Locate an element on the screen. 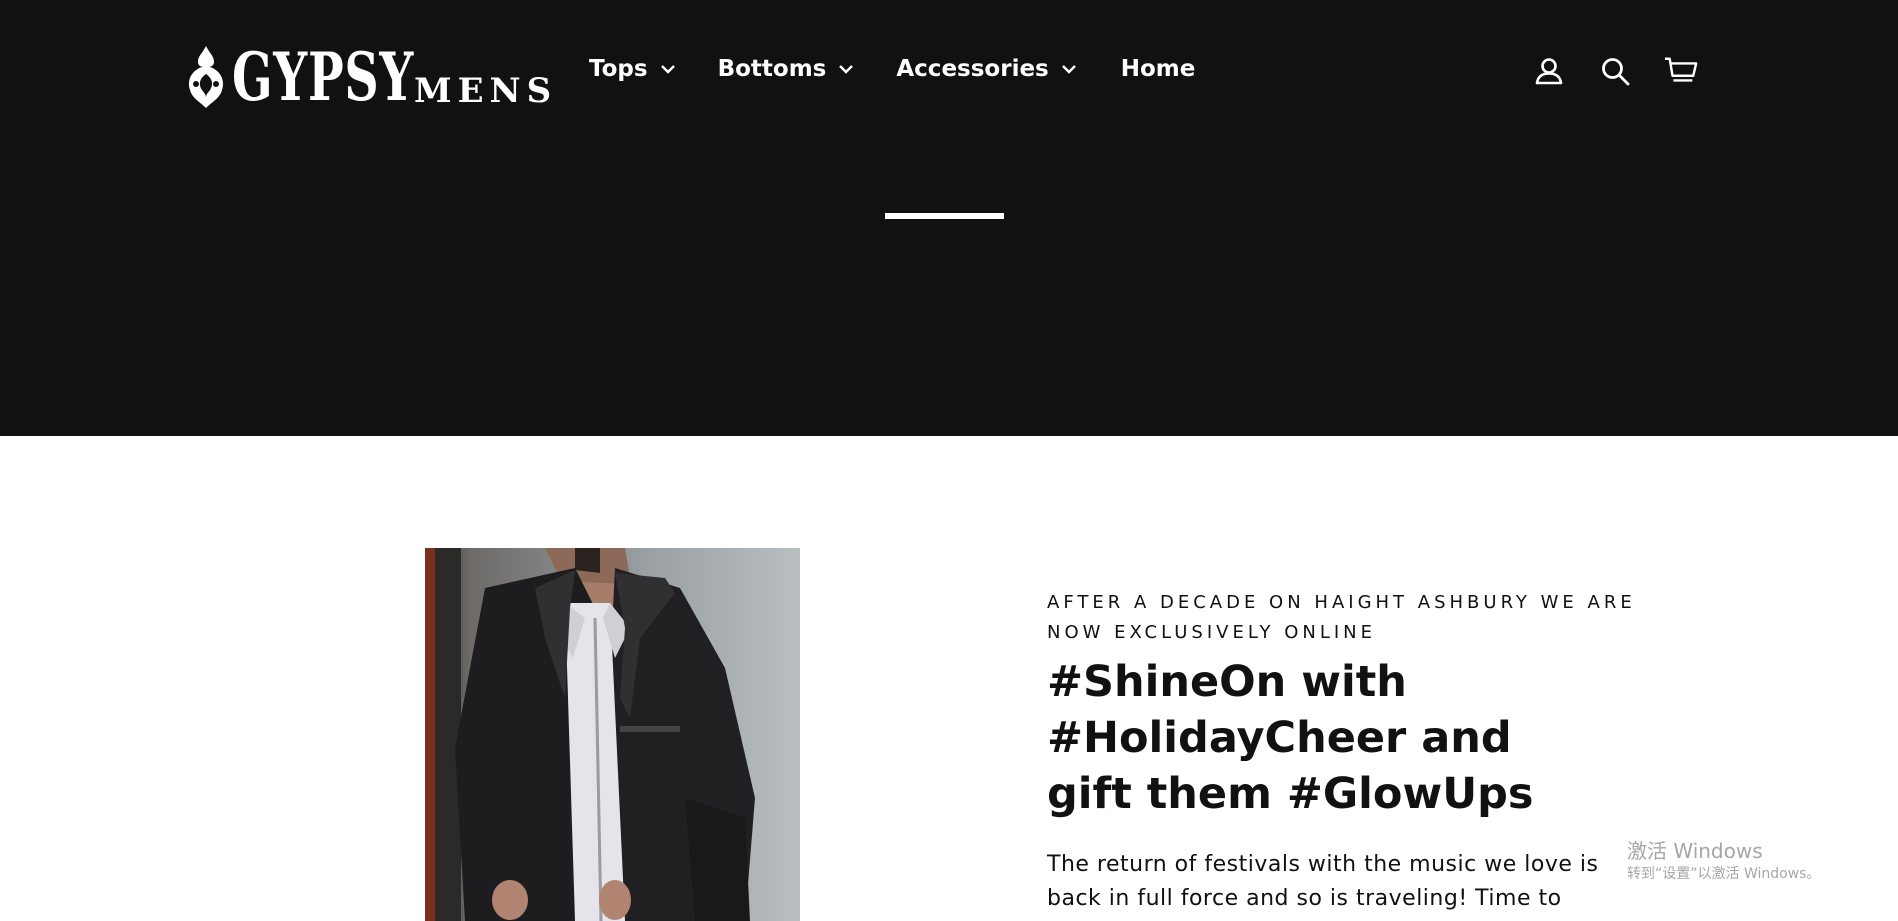 This screenshot has width=1898, height=921. search-icon is located at coordinates (1616, 72).